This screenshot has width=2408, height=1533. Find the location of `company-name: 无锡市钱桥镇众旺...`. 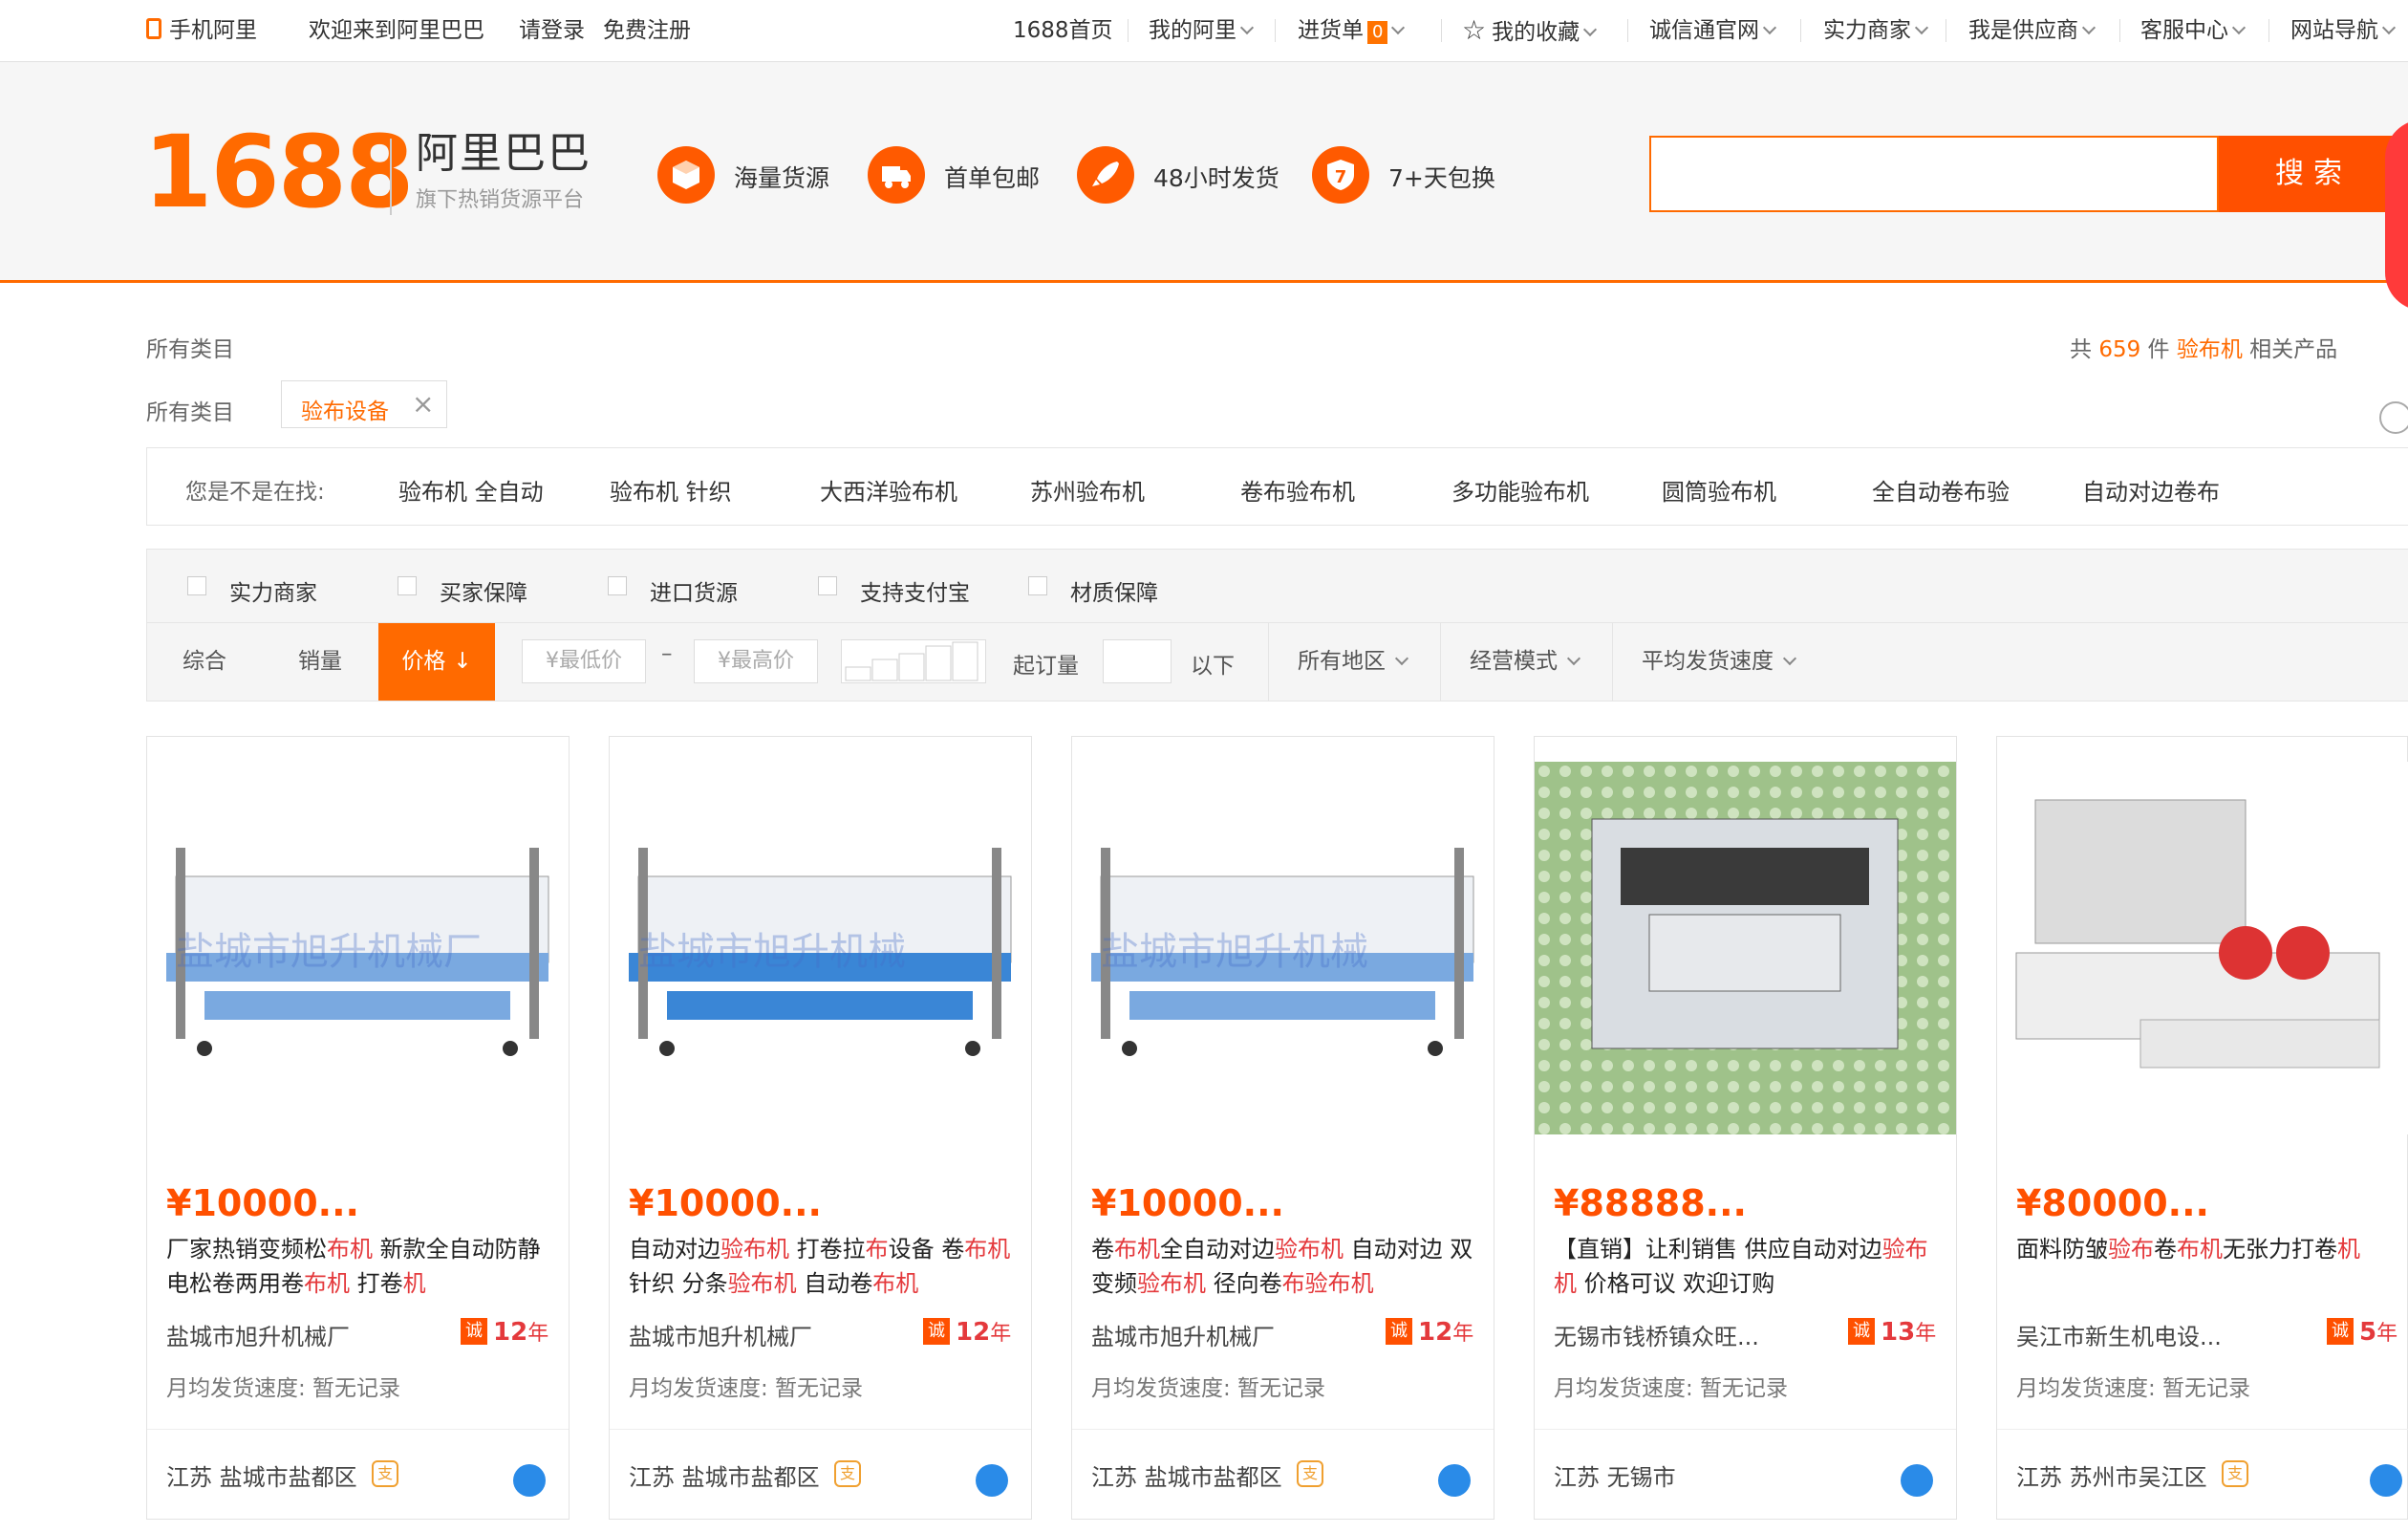

company-name: 无锡市钱桥镇众旺... is located at coordinates (1657, 1334).